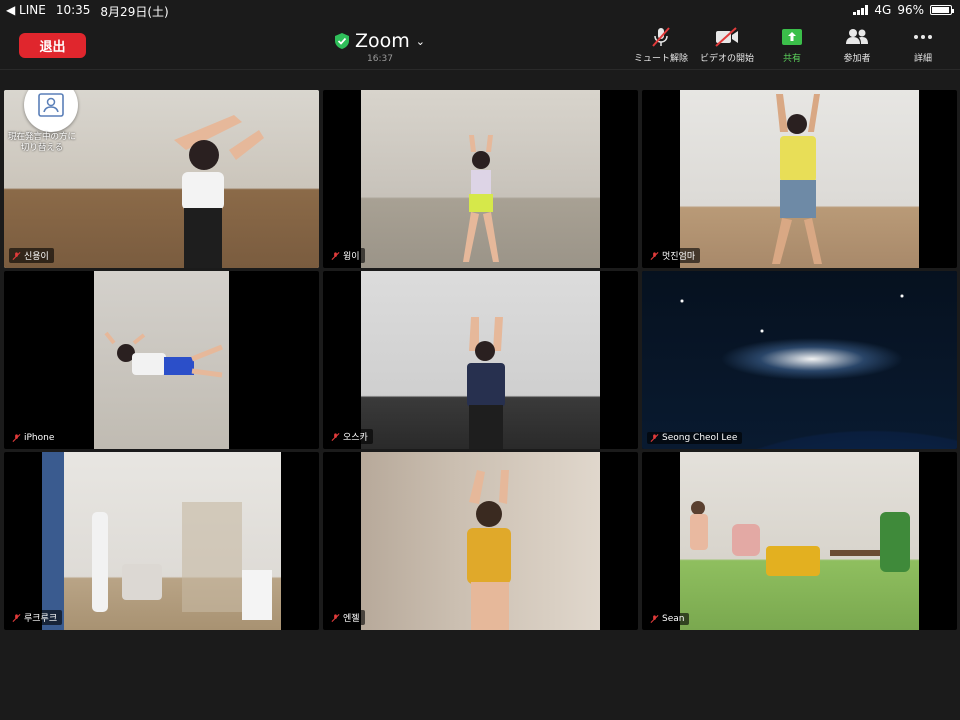  Describe the element at coordinates (923, 45) in the screenshot. I see `more-button: 詳細` at that location.